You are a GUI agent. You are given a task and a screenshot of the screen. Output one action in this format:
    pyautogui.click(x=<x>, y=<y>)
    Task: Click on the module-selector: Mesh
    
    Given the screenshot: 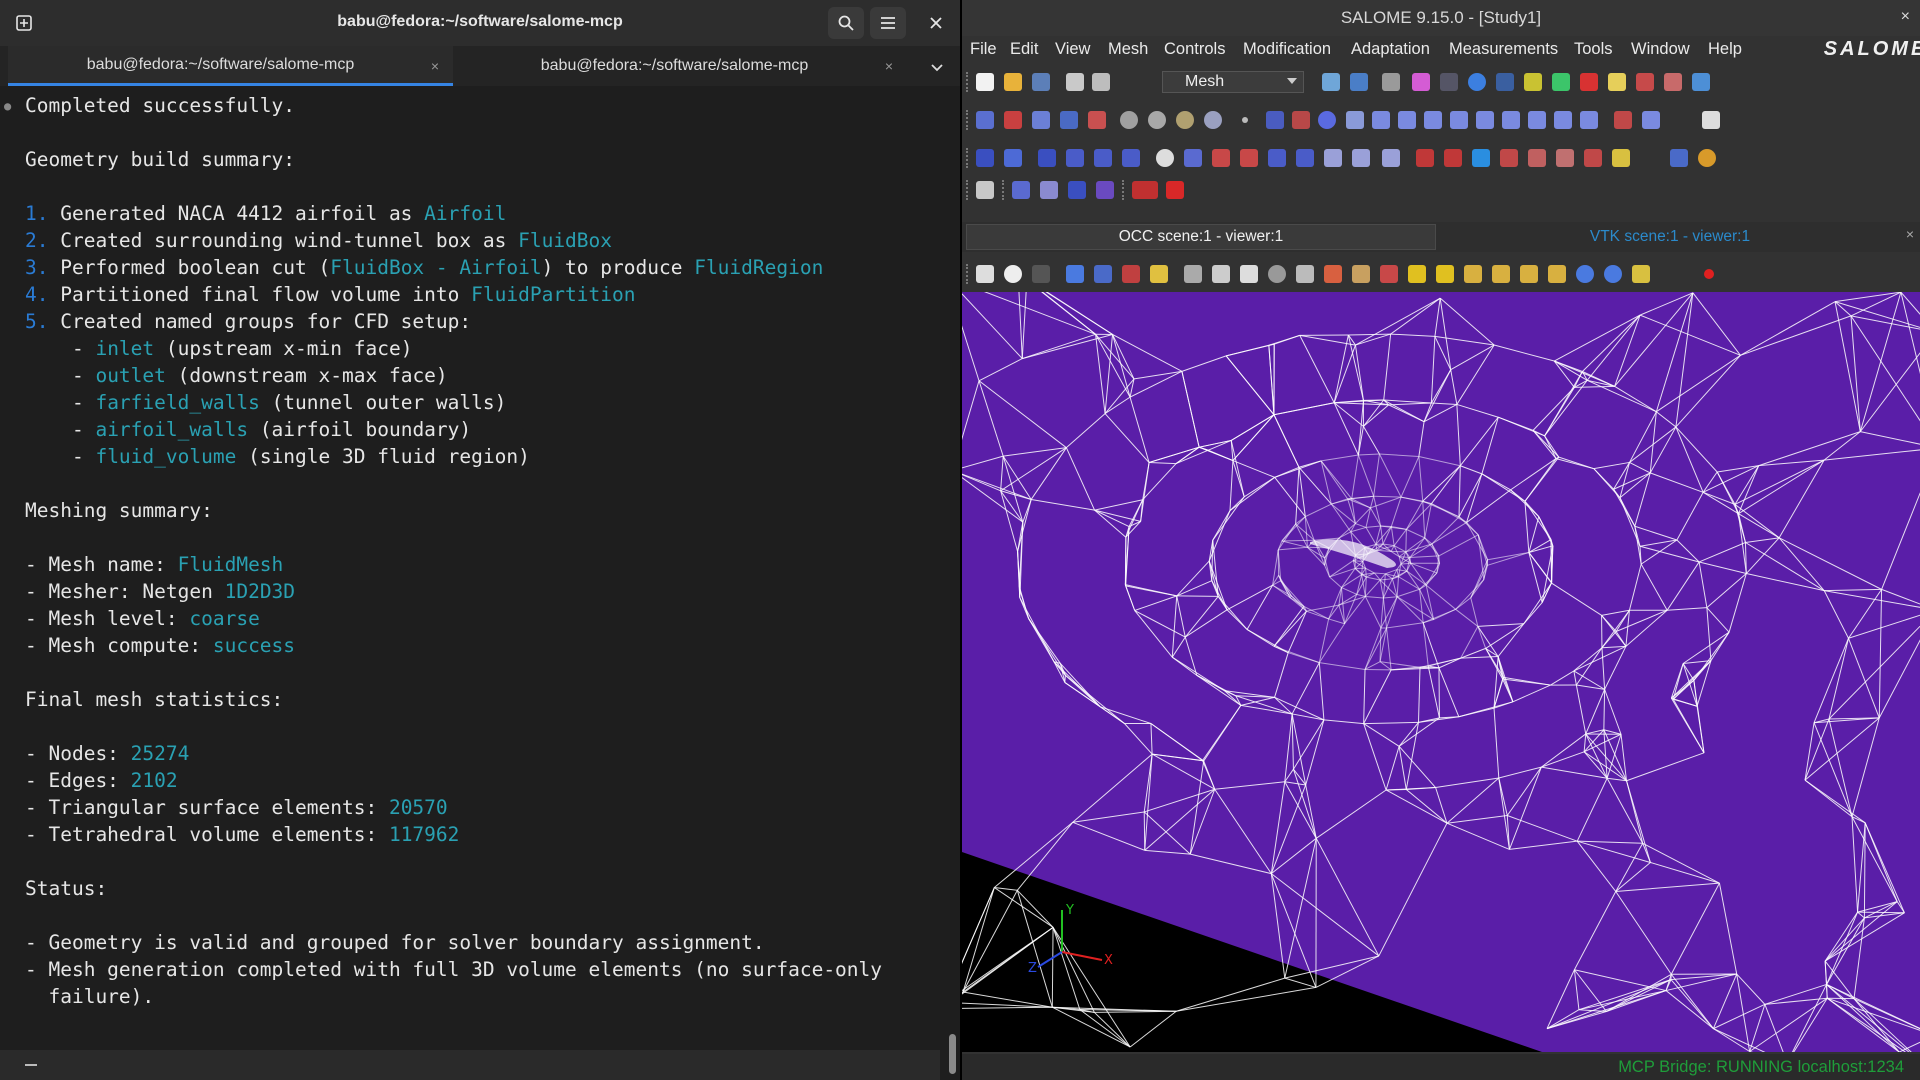 What is the action you would take?
    pyautogui.click(x=1233, y=82)
    